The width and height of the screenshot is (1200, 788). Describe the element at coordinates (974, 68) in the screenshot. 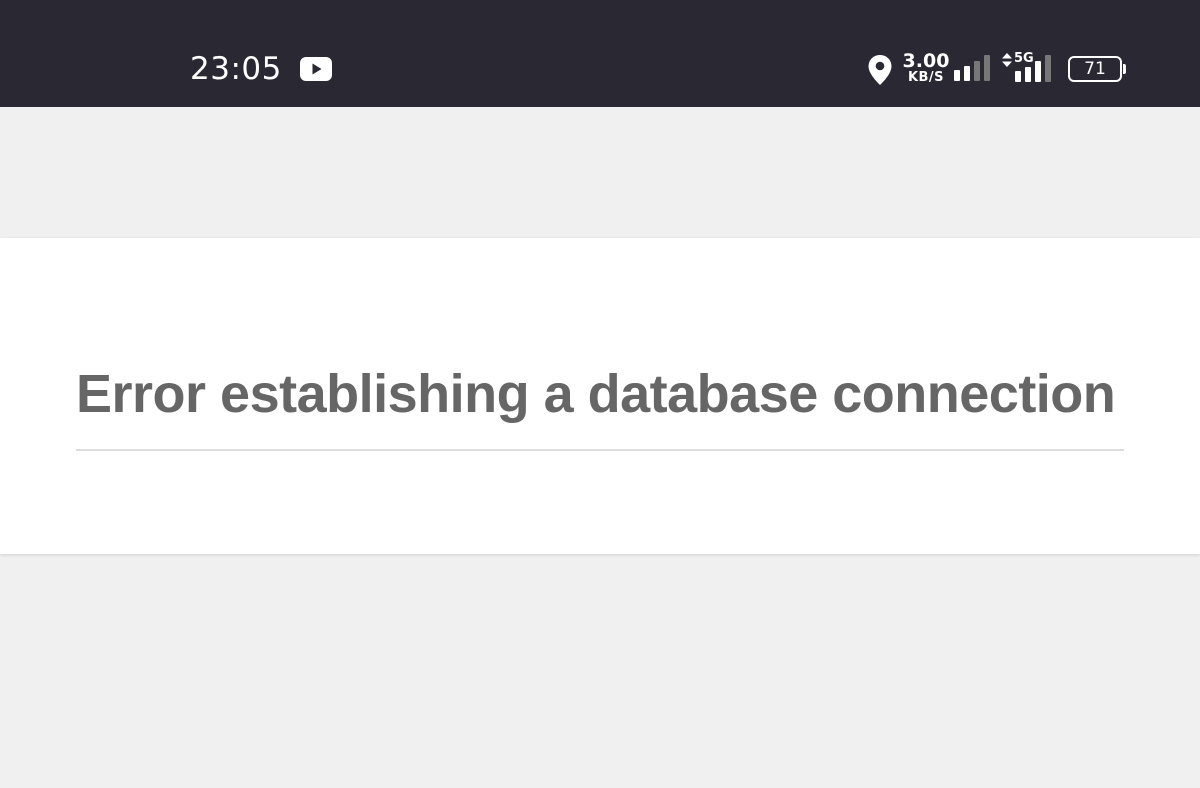

I see `signal-strength-icon` at that location.